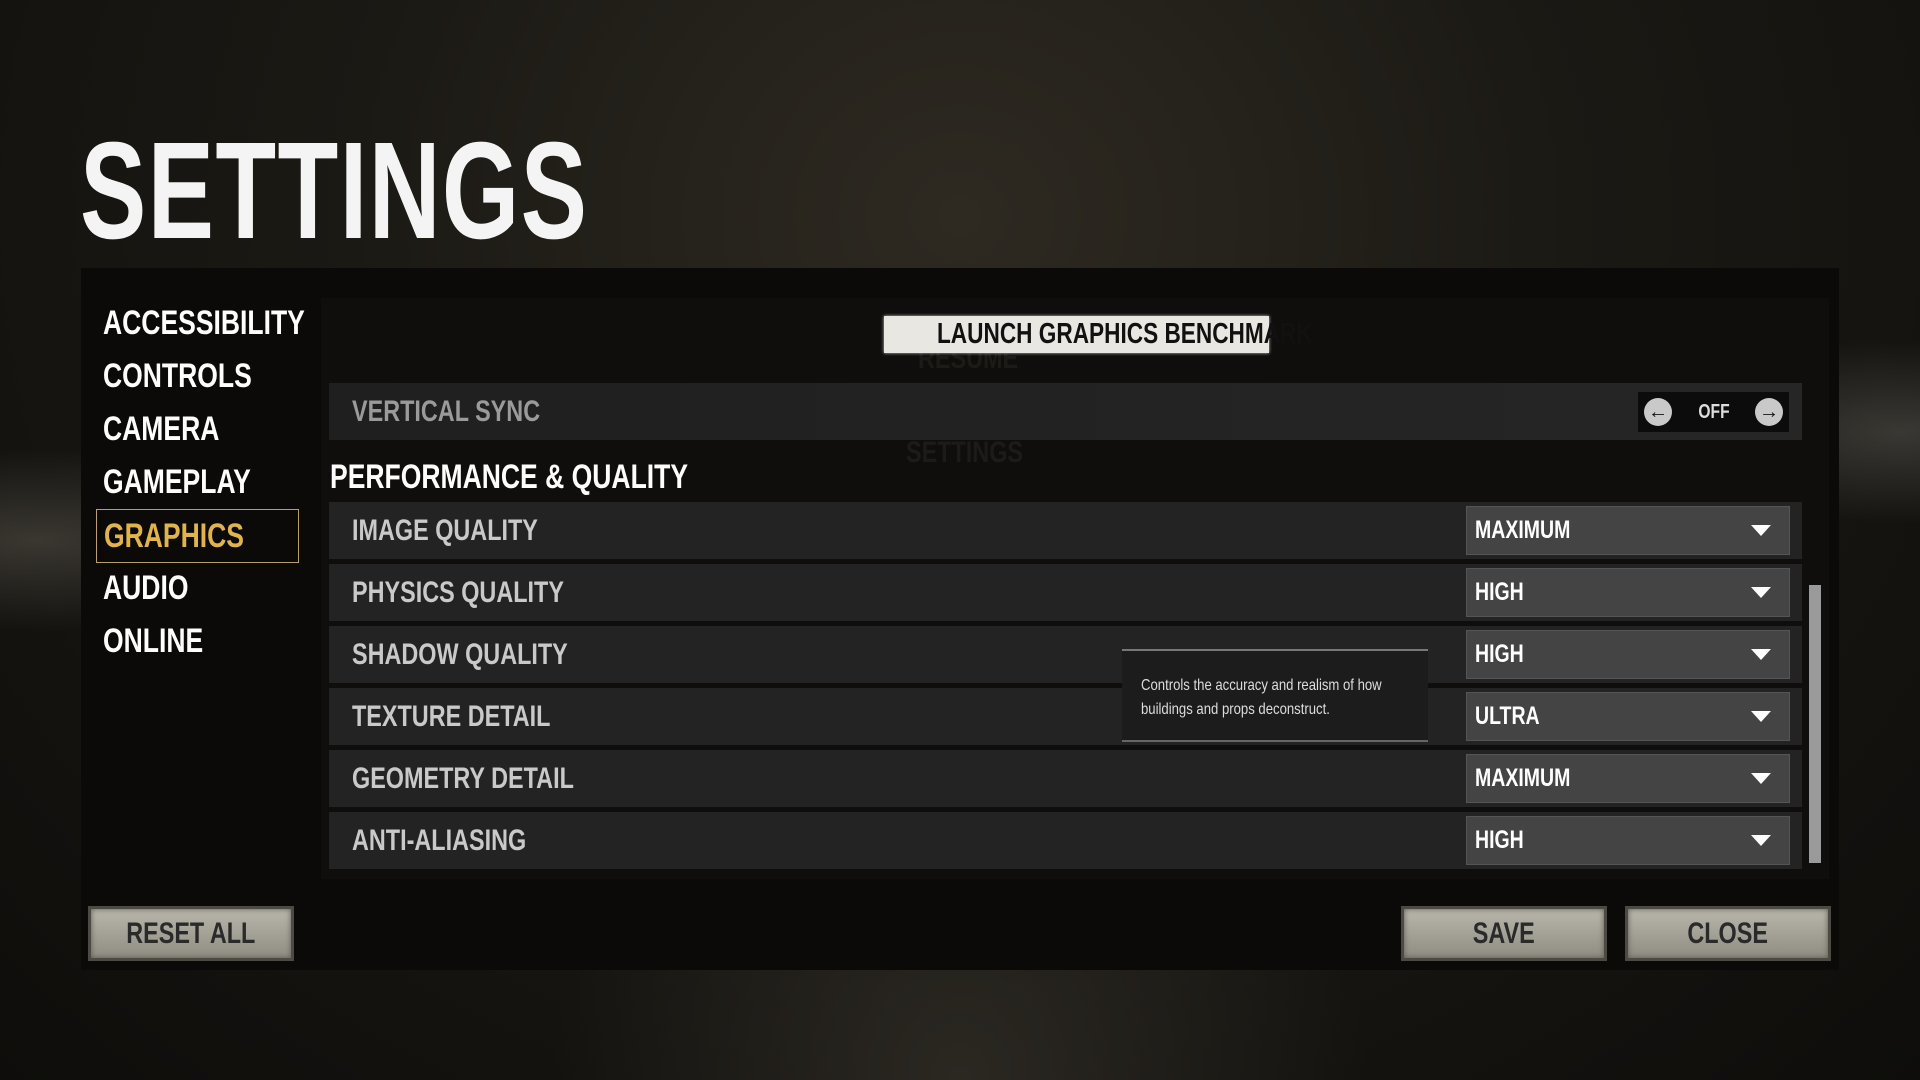  Describe the element at coordinates (1065, 778) in the screenshot. I see `setting-row-geometry-detail: GEOMETRY DETAIL MAXIMUM` at that location.